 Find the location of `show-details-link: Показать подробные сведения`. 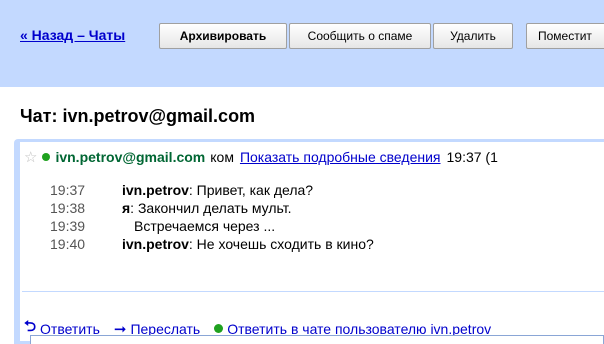

show-details-link: Показать подробные сведения is located at coordinates (340, 157).